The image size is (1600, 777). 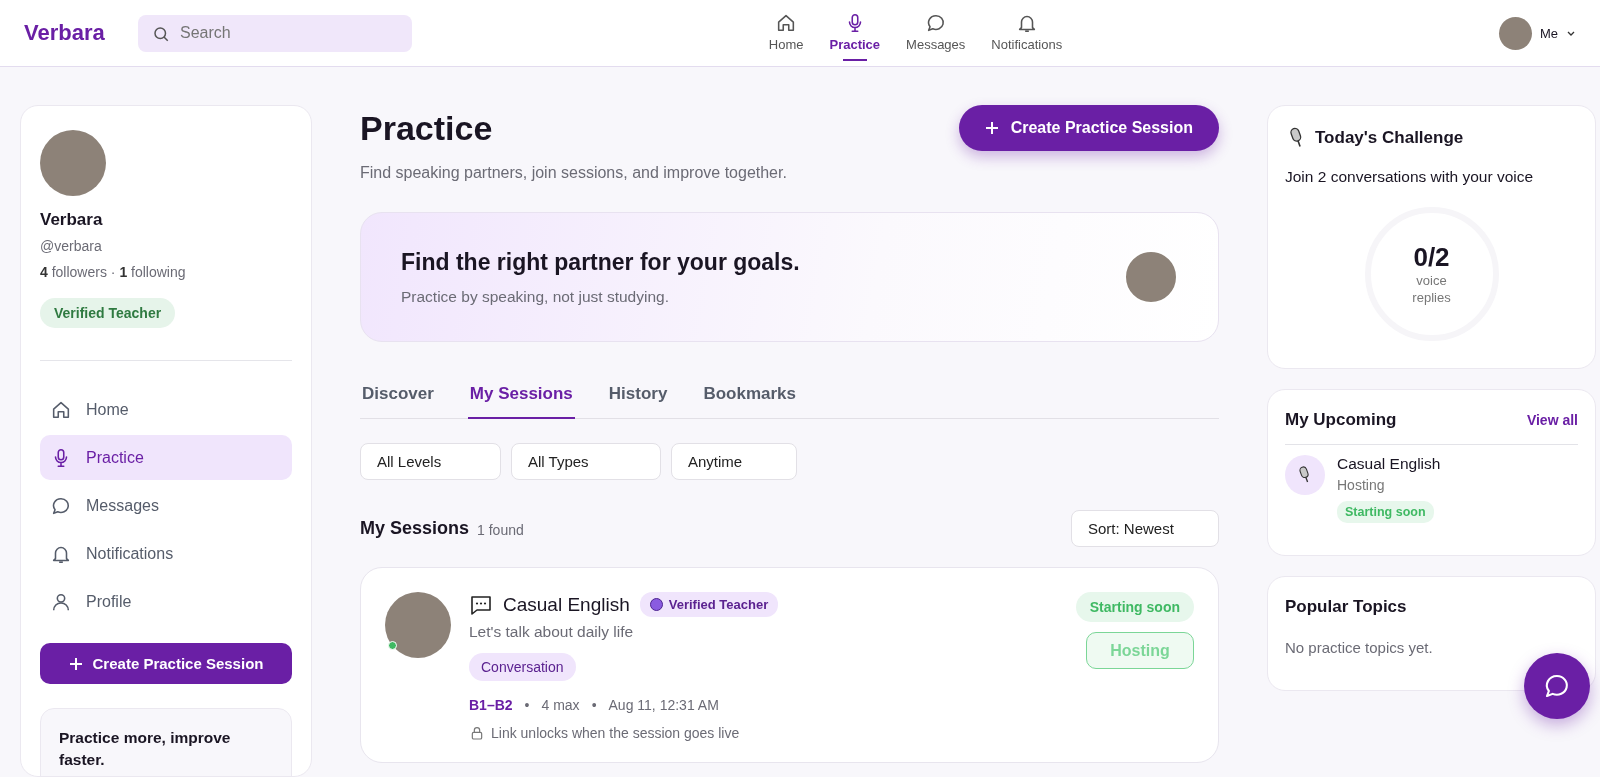 What do you see at coordinates (113, 272) in the screenshot?
I see `follow-stats: 4 followers · 1 following` at bounding box center [113, 272].